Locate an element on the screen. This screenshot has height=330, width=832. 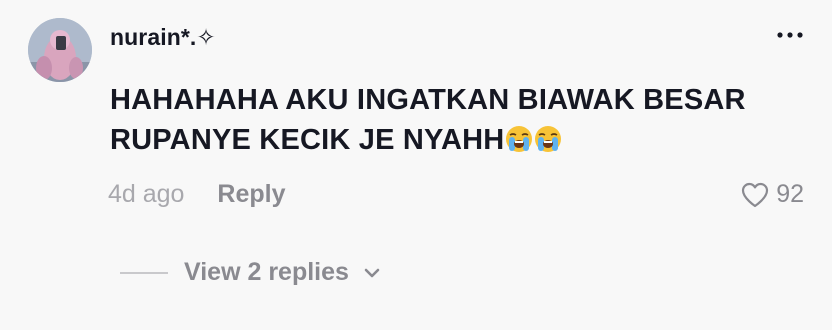
reply-button: Reply is located at coordinates (251, 194).